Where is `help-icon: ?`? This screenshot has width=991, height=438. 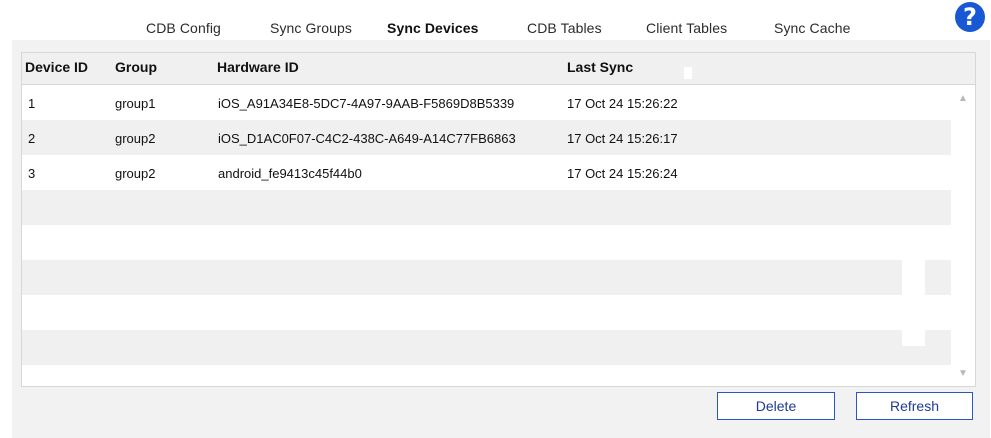 help-icon: ? is located at coordinates (970, 17).